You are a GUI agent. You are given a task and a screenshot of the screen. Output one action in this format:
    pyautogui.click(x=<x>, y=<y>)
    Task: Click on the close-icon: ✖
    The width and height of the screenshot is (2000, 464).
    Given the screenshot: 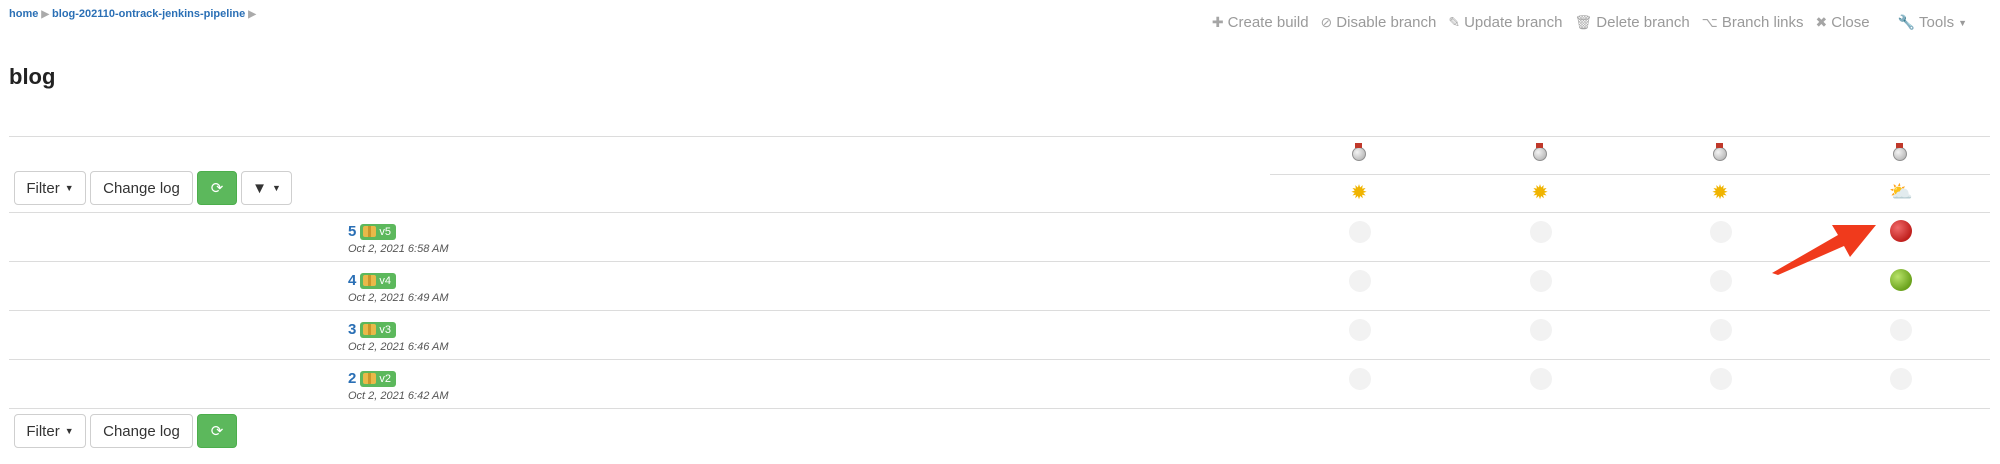 What is the action you would take?
    pyautogui.click(x=1821, y=22)
    